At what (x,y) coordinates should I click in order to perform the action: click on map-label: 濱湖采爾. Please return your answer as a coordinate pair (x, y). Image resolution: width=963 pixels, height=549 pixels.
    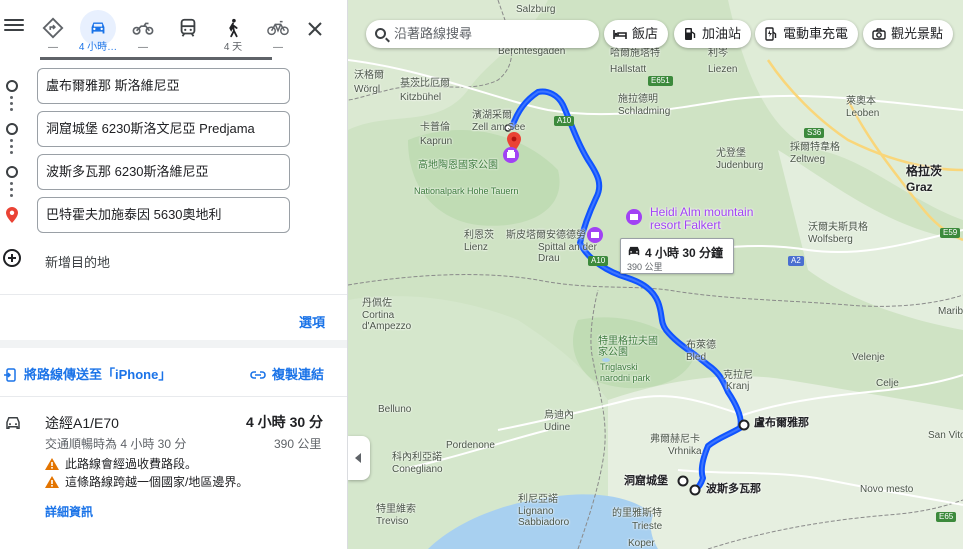
    Looking at the image, I should click on (492, 115).